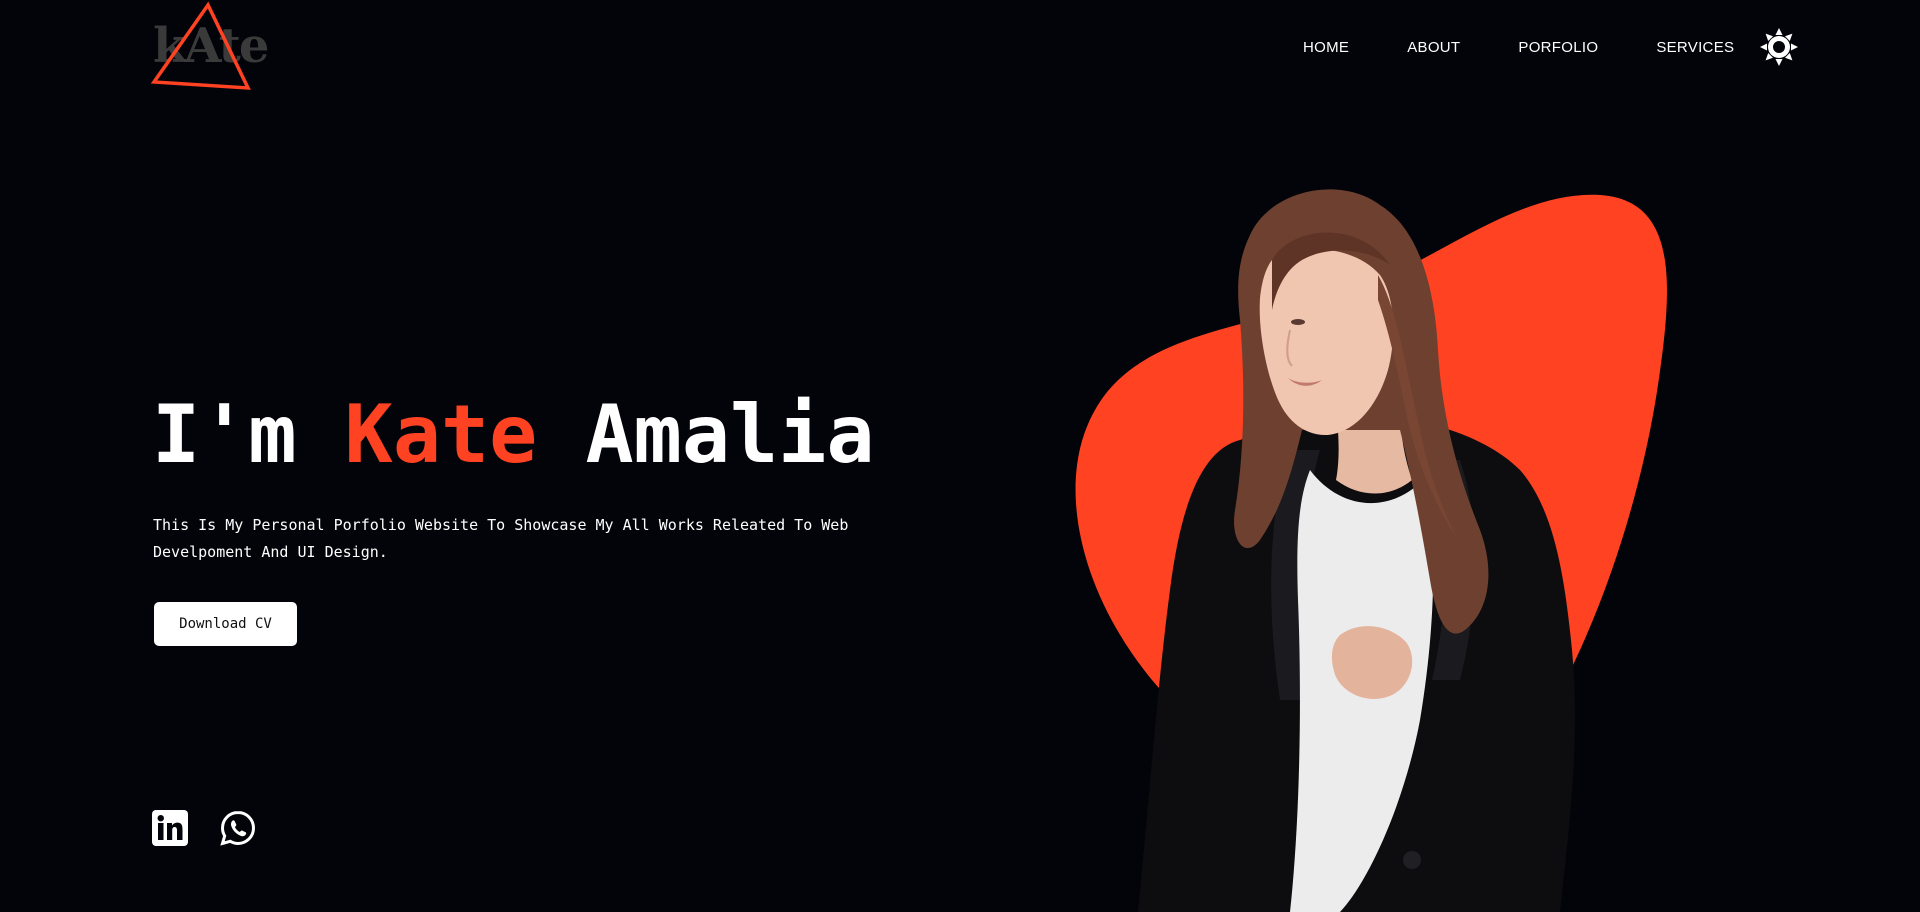 The image size is (1920, 912). What do you see at coordinates (224, 434) in the screenshot?
I see `hero-title-prefix: I'm` at bounding box center [224, 434].